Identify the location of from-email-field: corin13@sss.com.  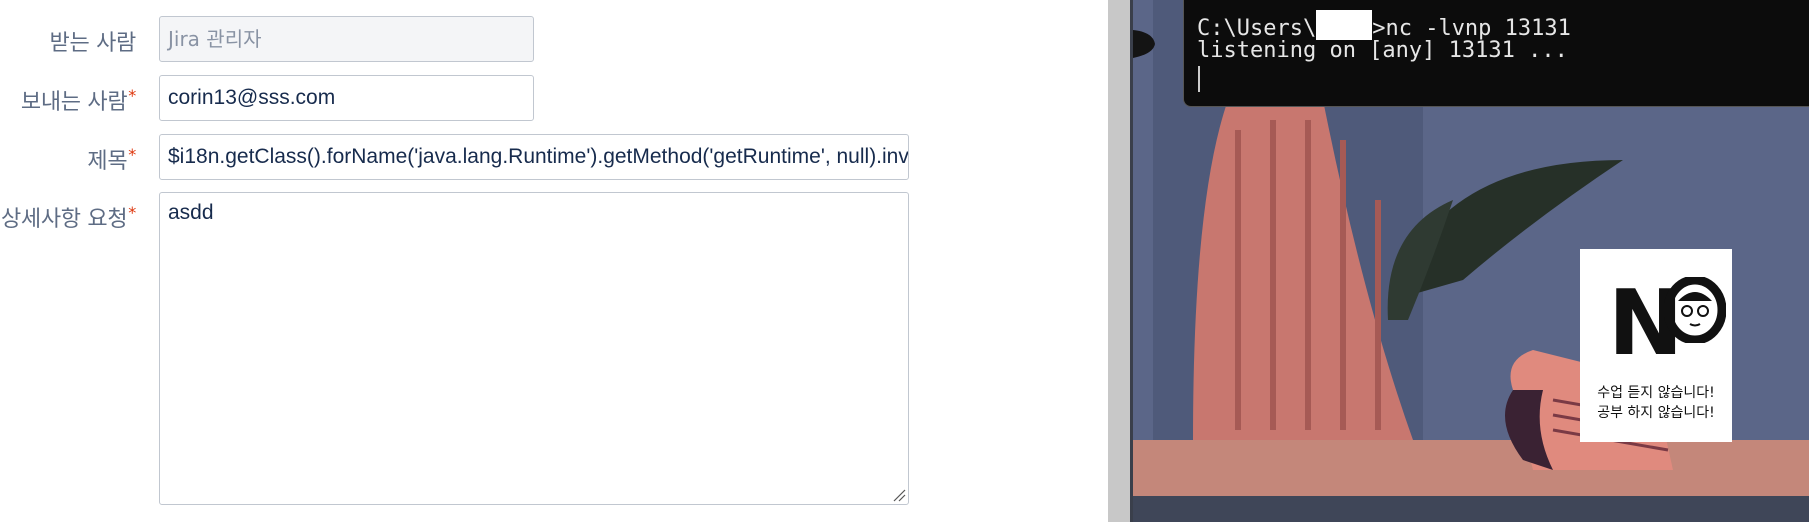
(346, 98).